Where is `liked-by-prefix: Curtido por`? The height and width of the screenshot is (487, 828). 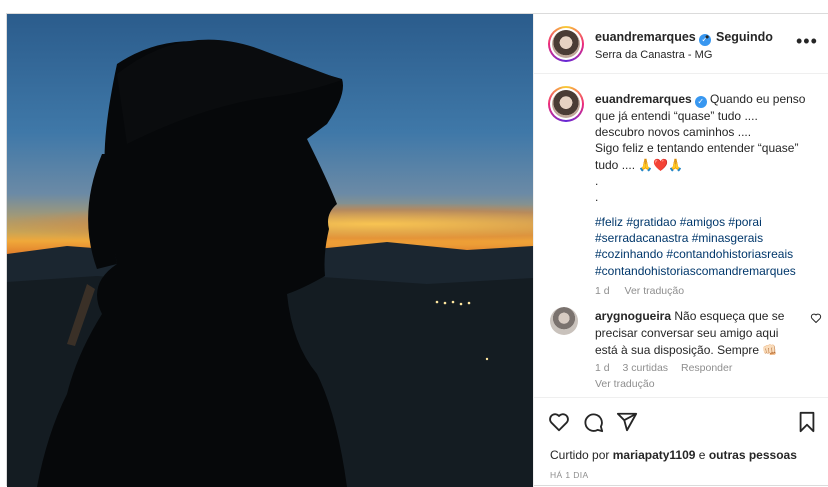 liked-by-prefix: Curtido por is located at coordinates (580, 455).